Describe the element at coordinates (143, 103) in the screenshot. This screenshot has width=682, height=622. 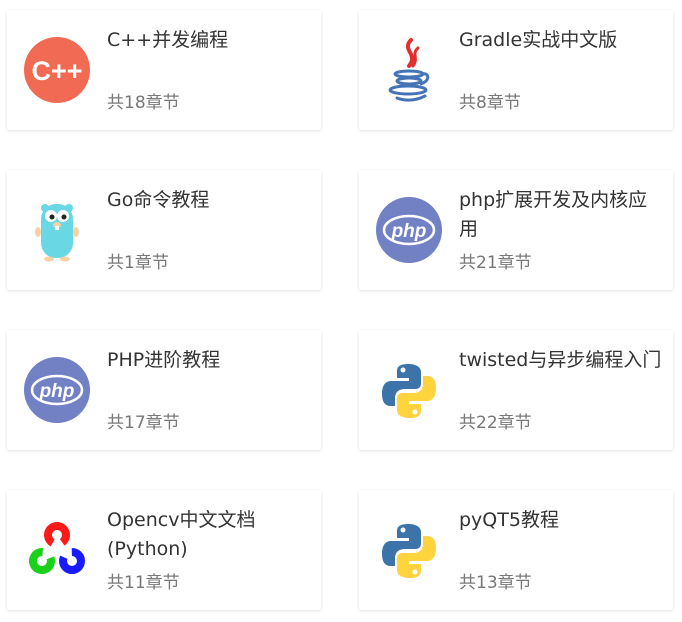
I see `chapter-count: 共18章节` at that location.